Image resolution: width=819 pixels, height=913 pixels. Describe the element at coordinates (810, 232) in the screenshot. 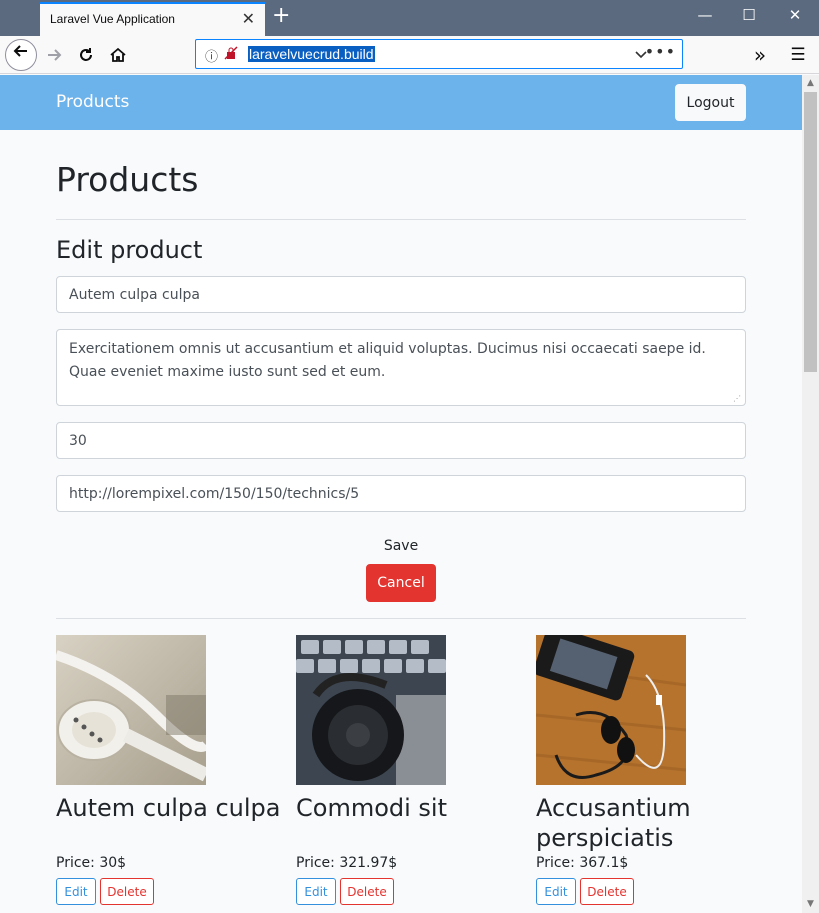

I see `scroll-thumb` at that location.